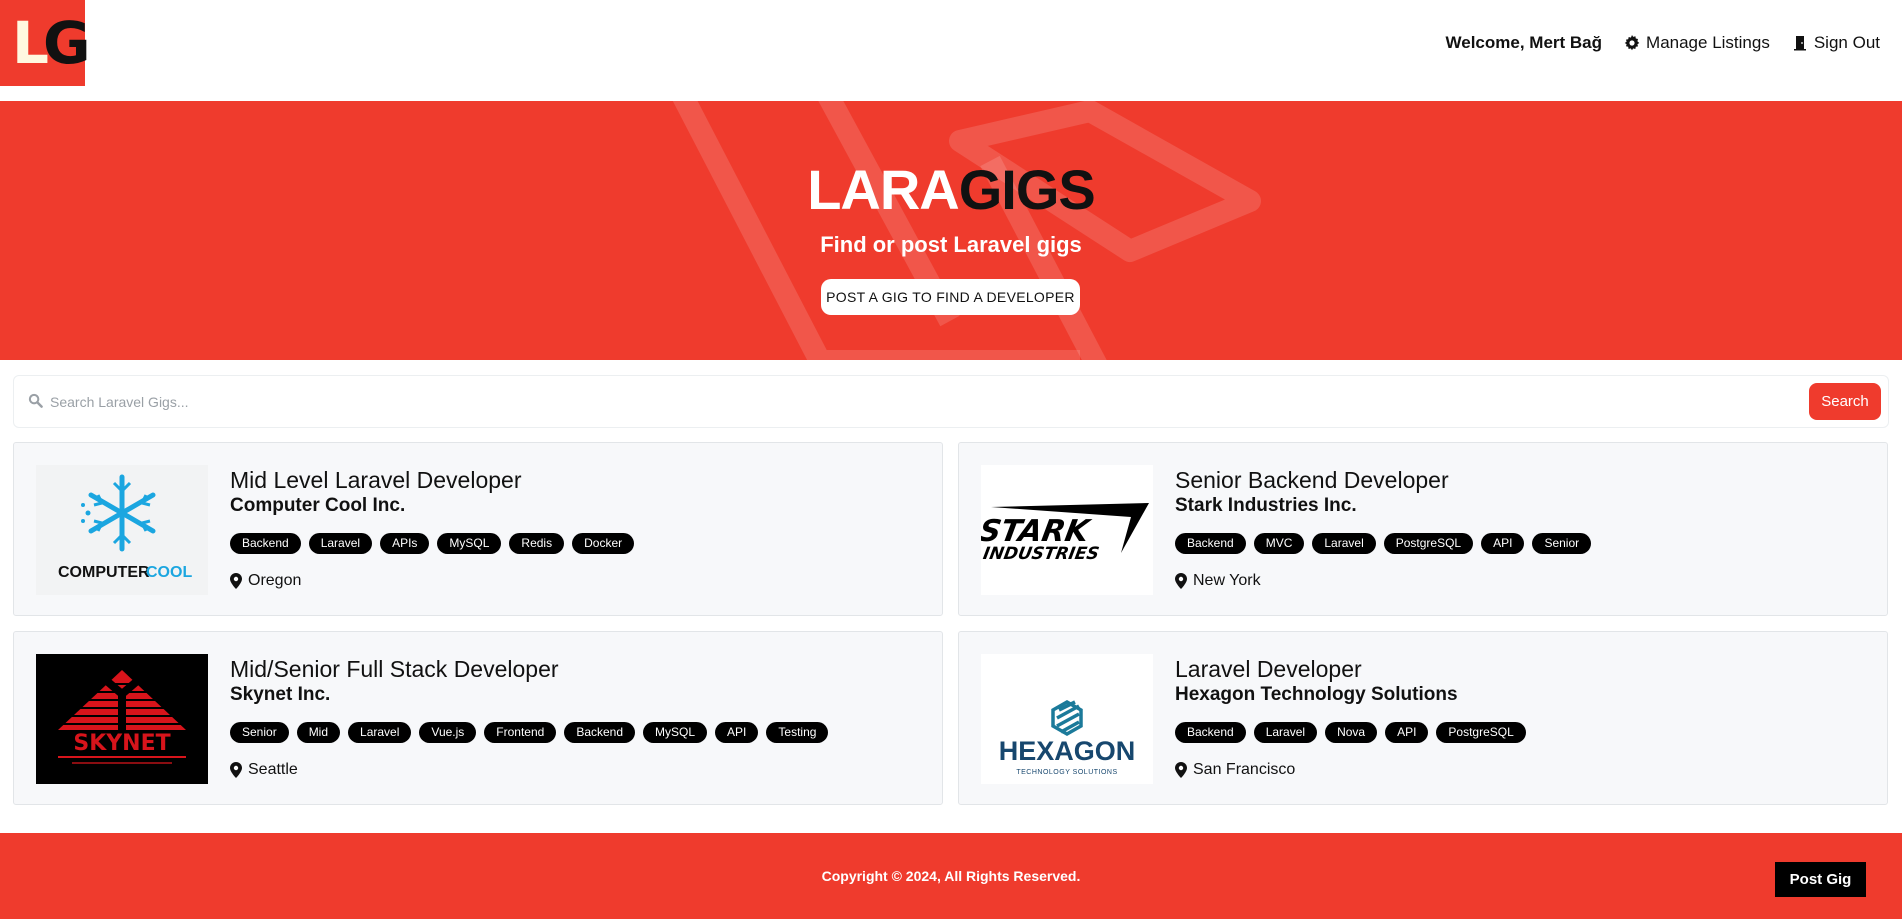 This screenshot has height=919, width=1902. What do you see at coordinates (1041, 554) in the screenshot?
I see `logo-text-industries: INDUSTRIES` at bounding box center [1041, 554].